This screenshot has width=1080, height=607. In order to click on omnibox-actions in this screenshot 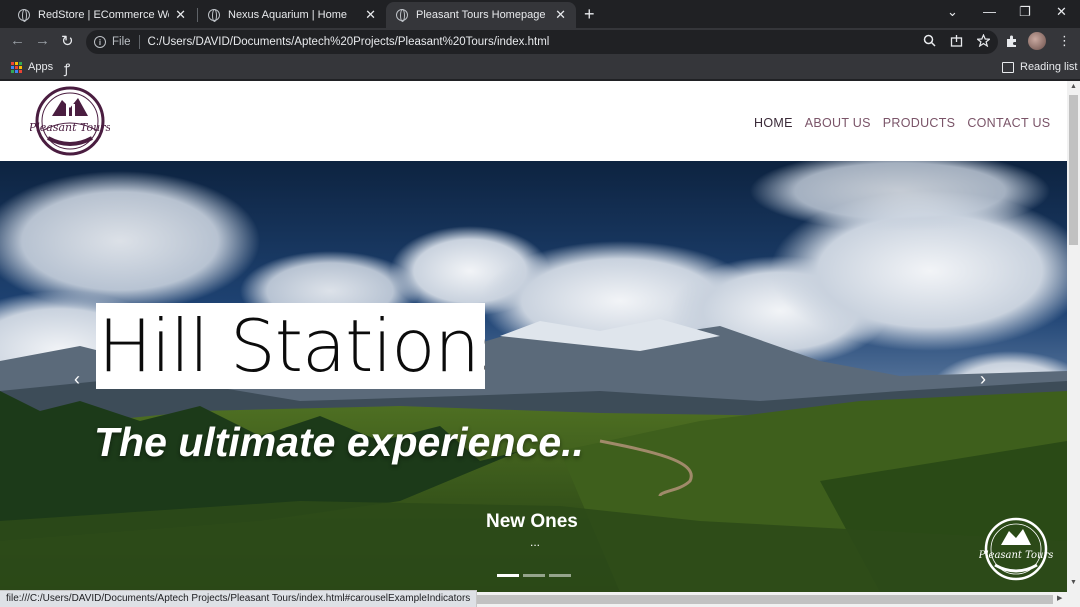, I will do `click(956, 40)`.